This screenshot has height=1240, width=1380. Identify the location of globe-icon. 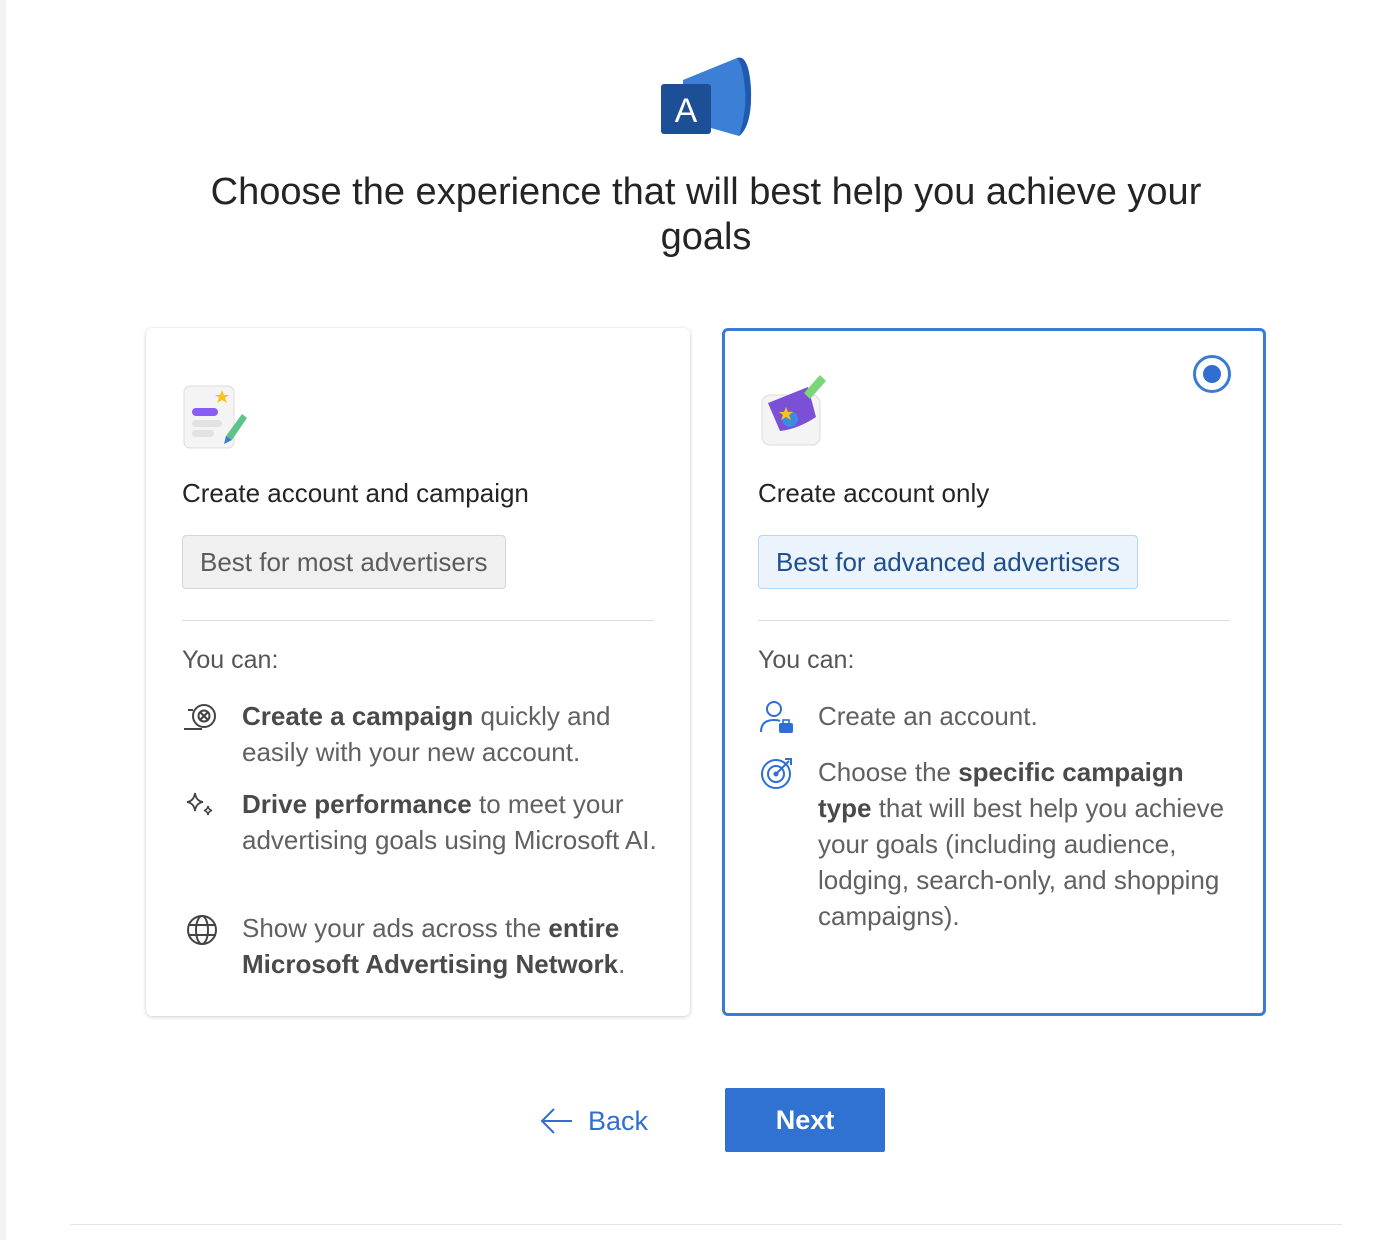
(202, 930).